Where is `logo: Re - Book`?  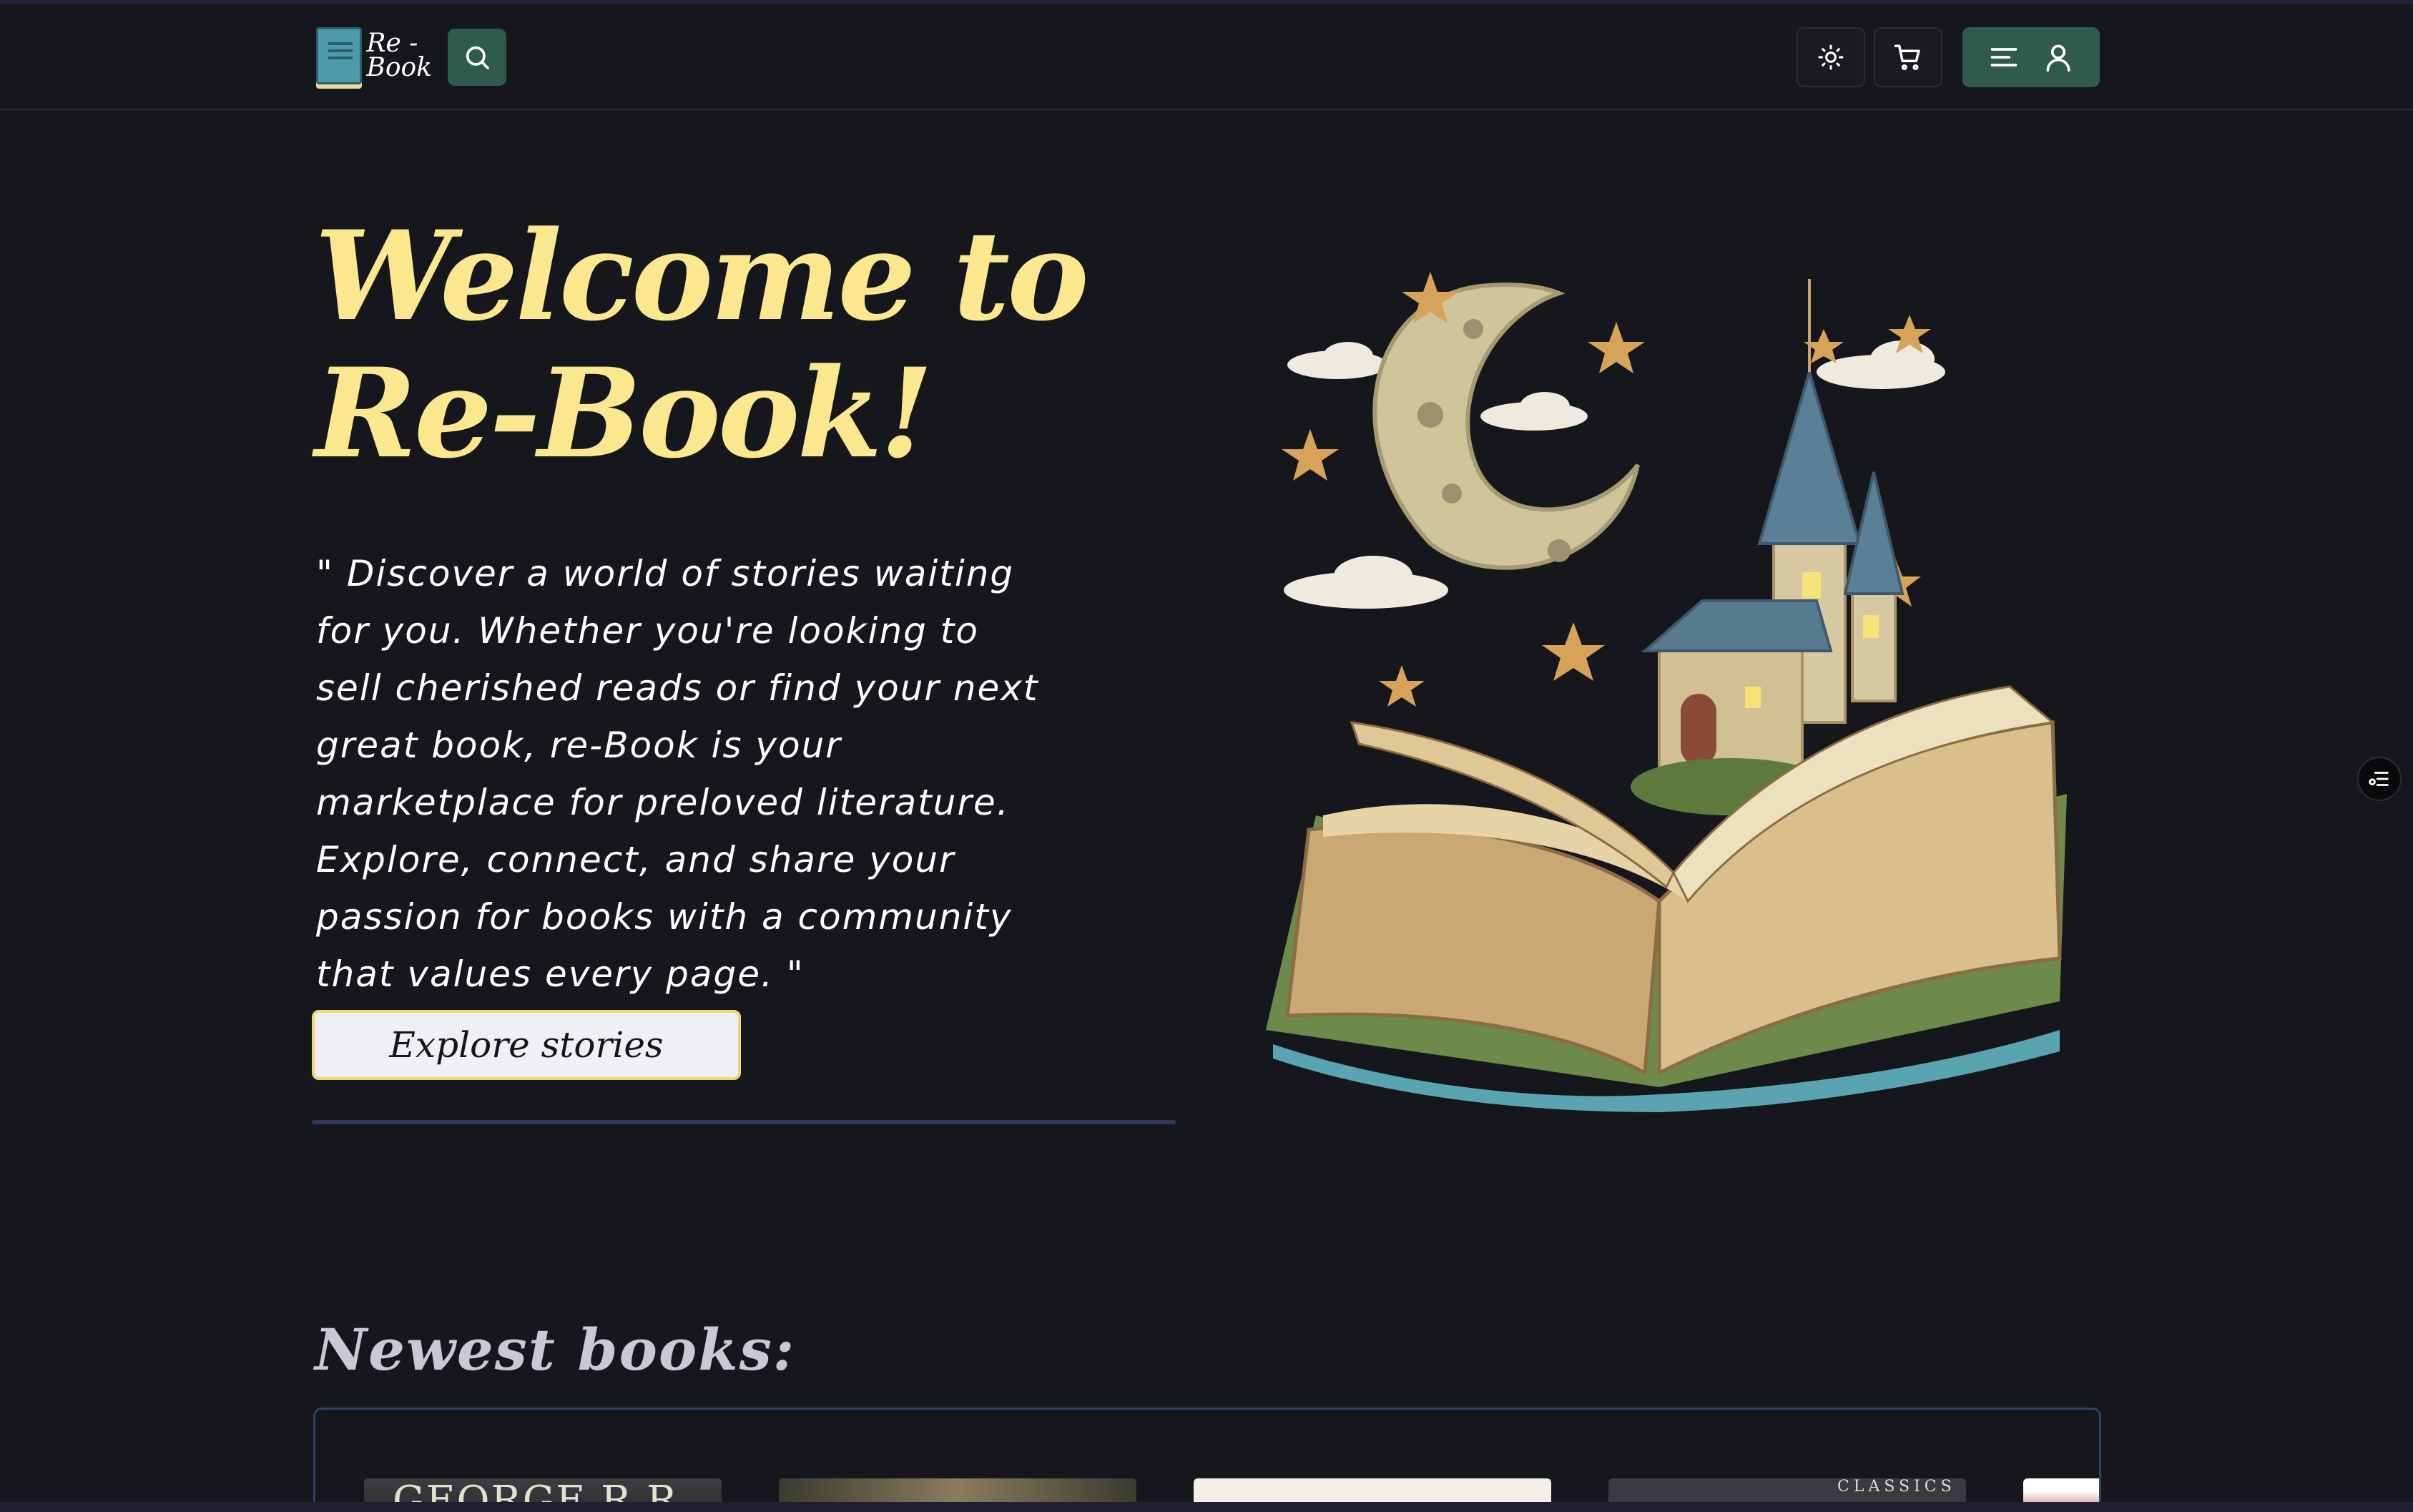
logo: Re - Book is located at coordinates (374, 56).